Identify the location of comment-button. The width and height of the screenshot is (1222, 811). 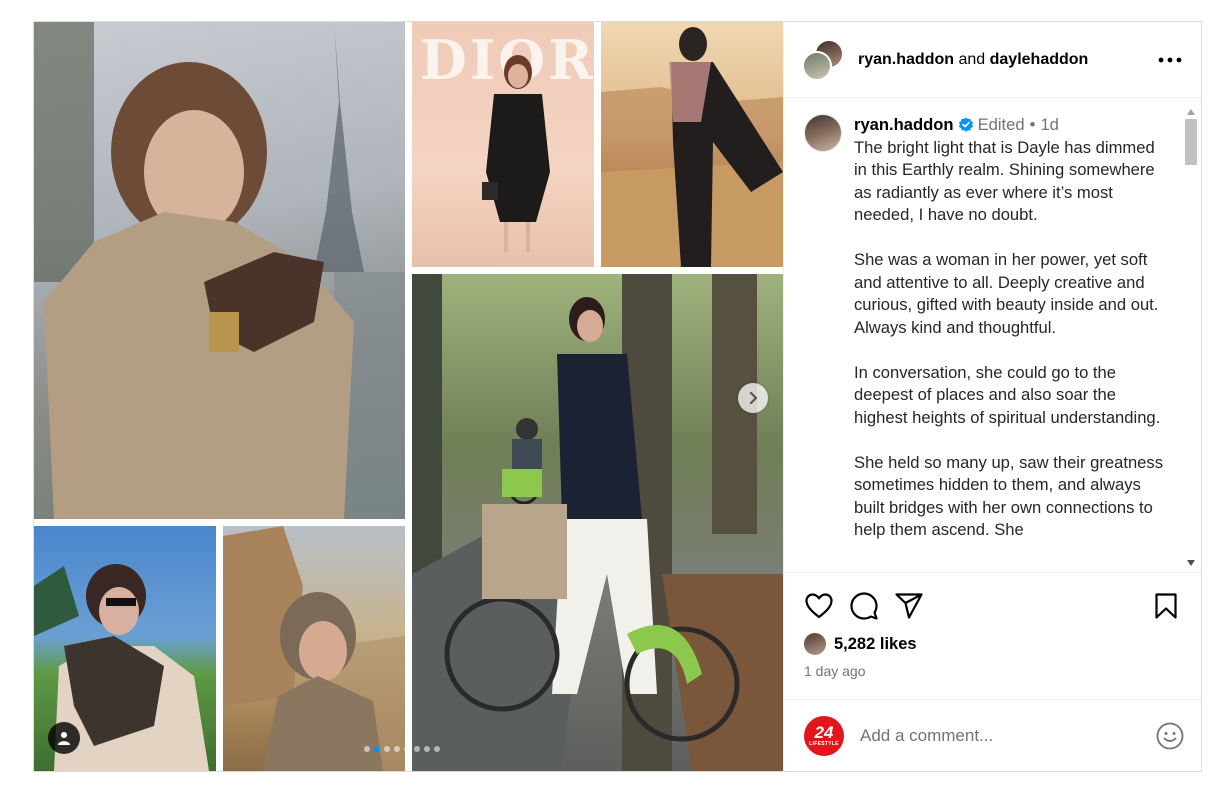
(864, 606).